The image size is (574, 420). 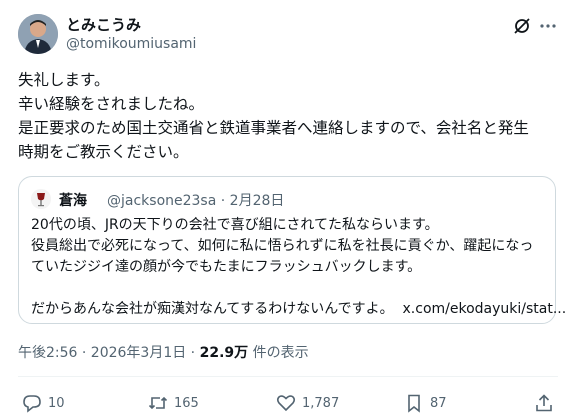 I want to click on quote-last-line: だからあんな会社が痴漢対なんてするわけないんですよ。, so click(x=212, y=309).